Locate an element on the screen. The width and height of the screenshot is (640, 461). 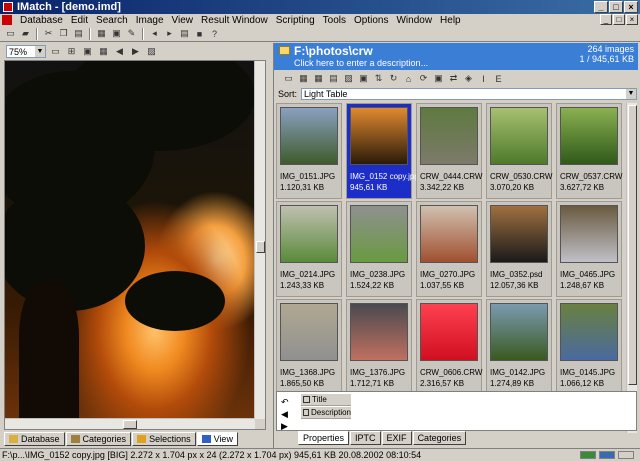
thumbnail-cell: IMG_0352.psd 12.057,36 KB is located at coordinates (519, 249).